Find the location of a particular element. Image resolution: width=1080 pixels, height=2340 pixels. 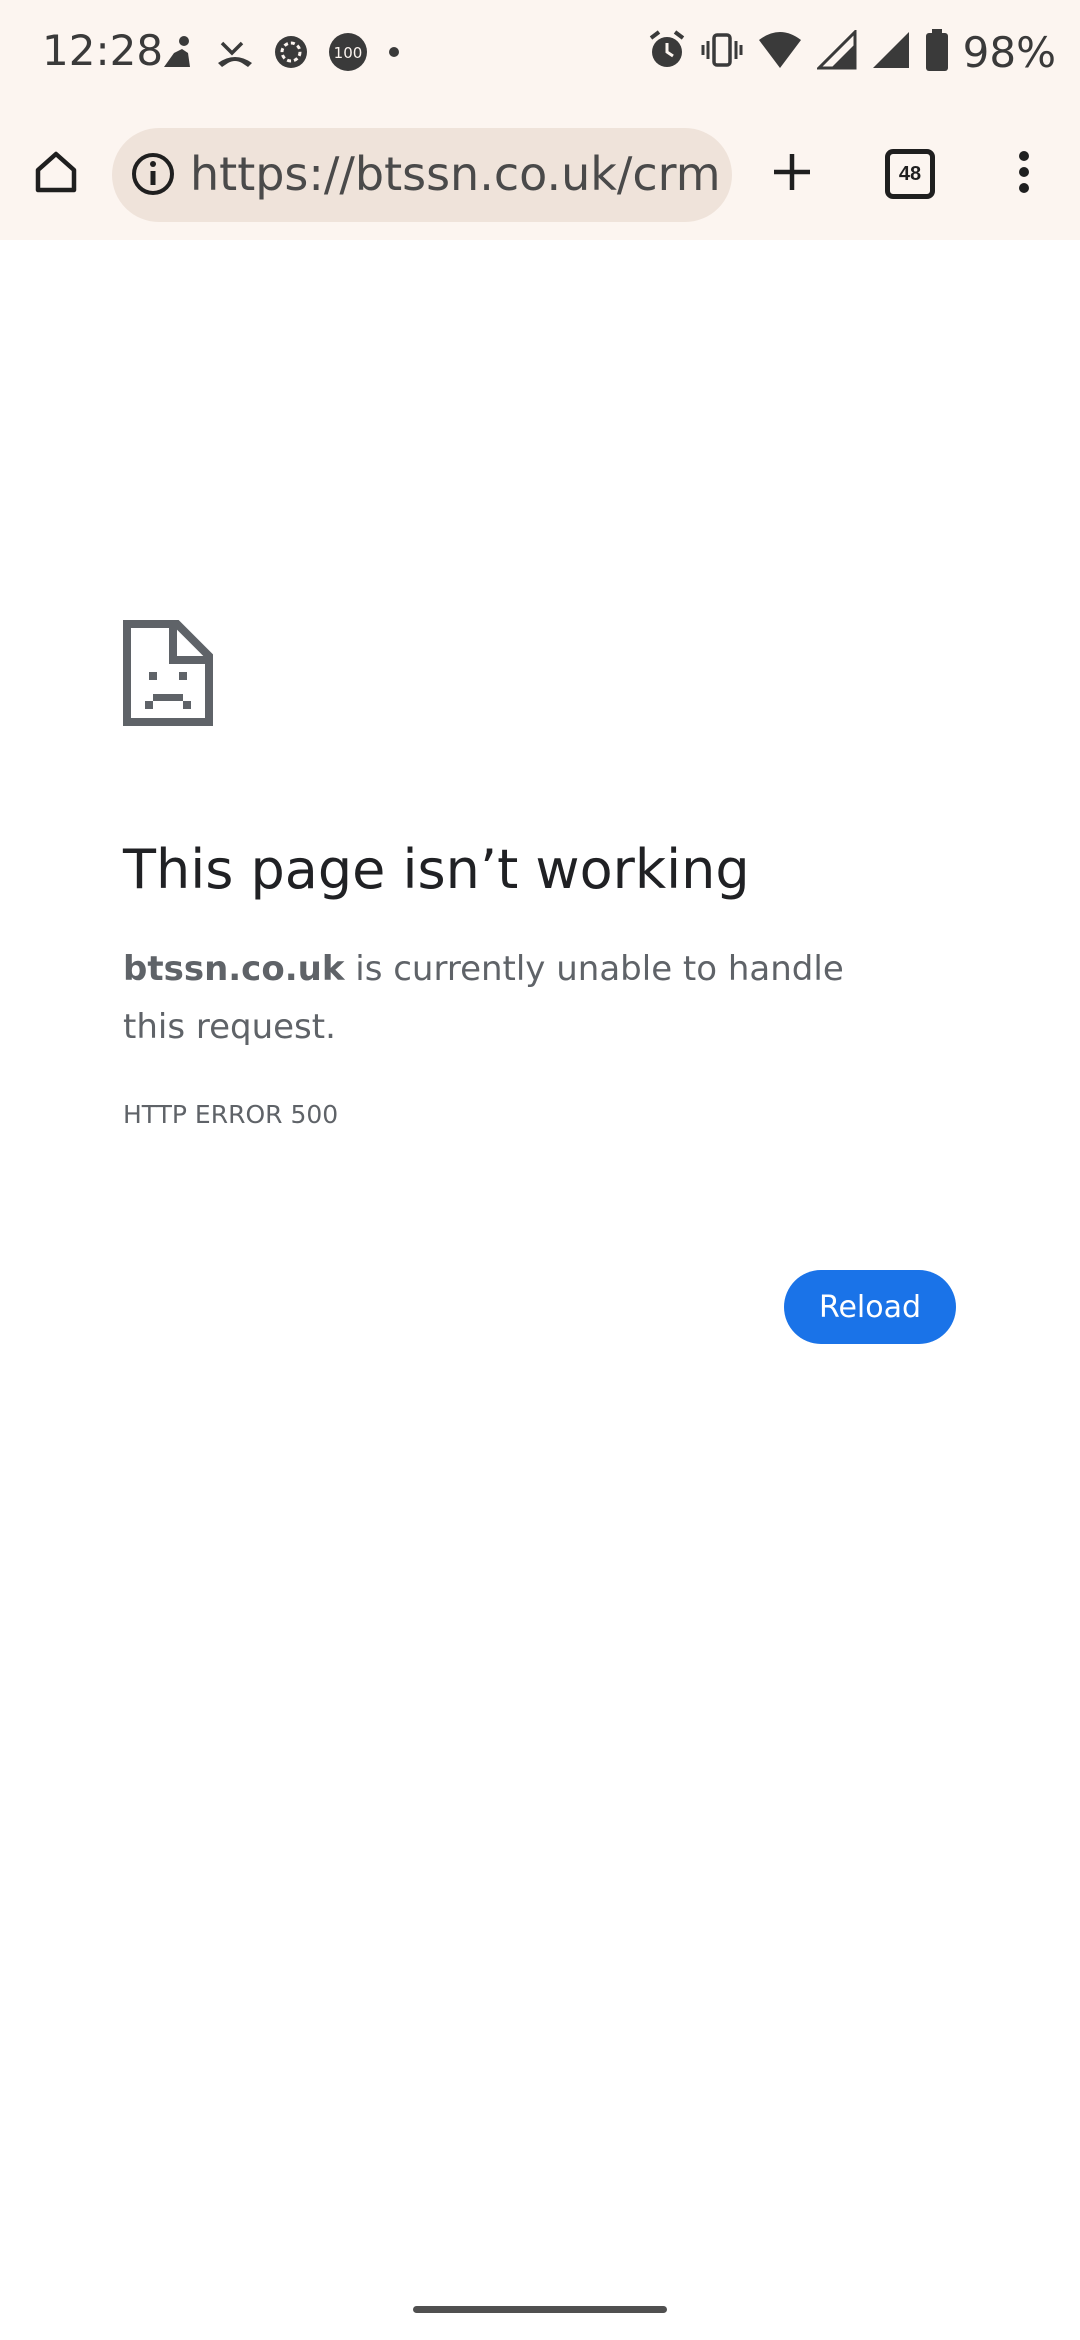

person-app-icon is located at coordinates (179, 54).